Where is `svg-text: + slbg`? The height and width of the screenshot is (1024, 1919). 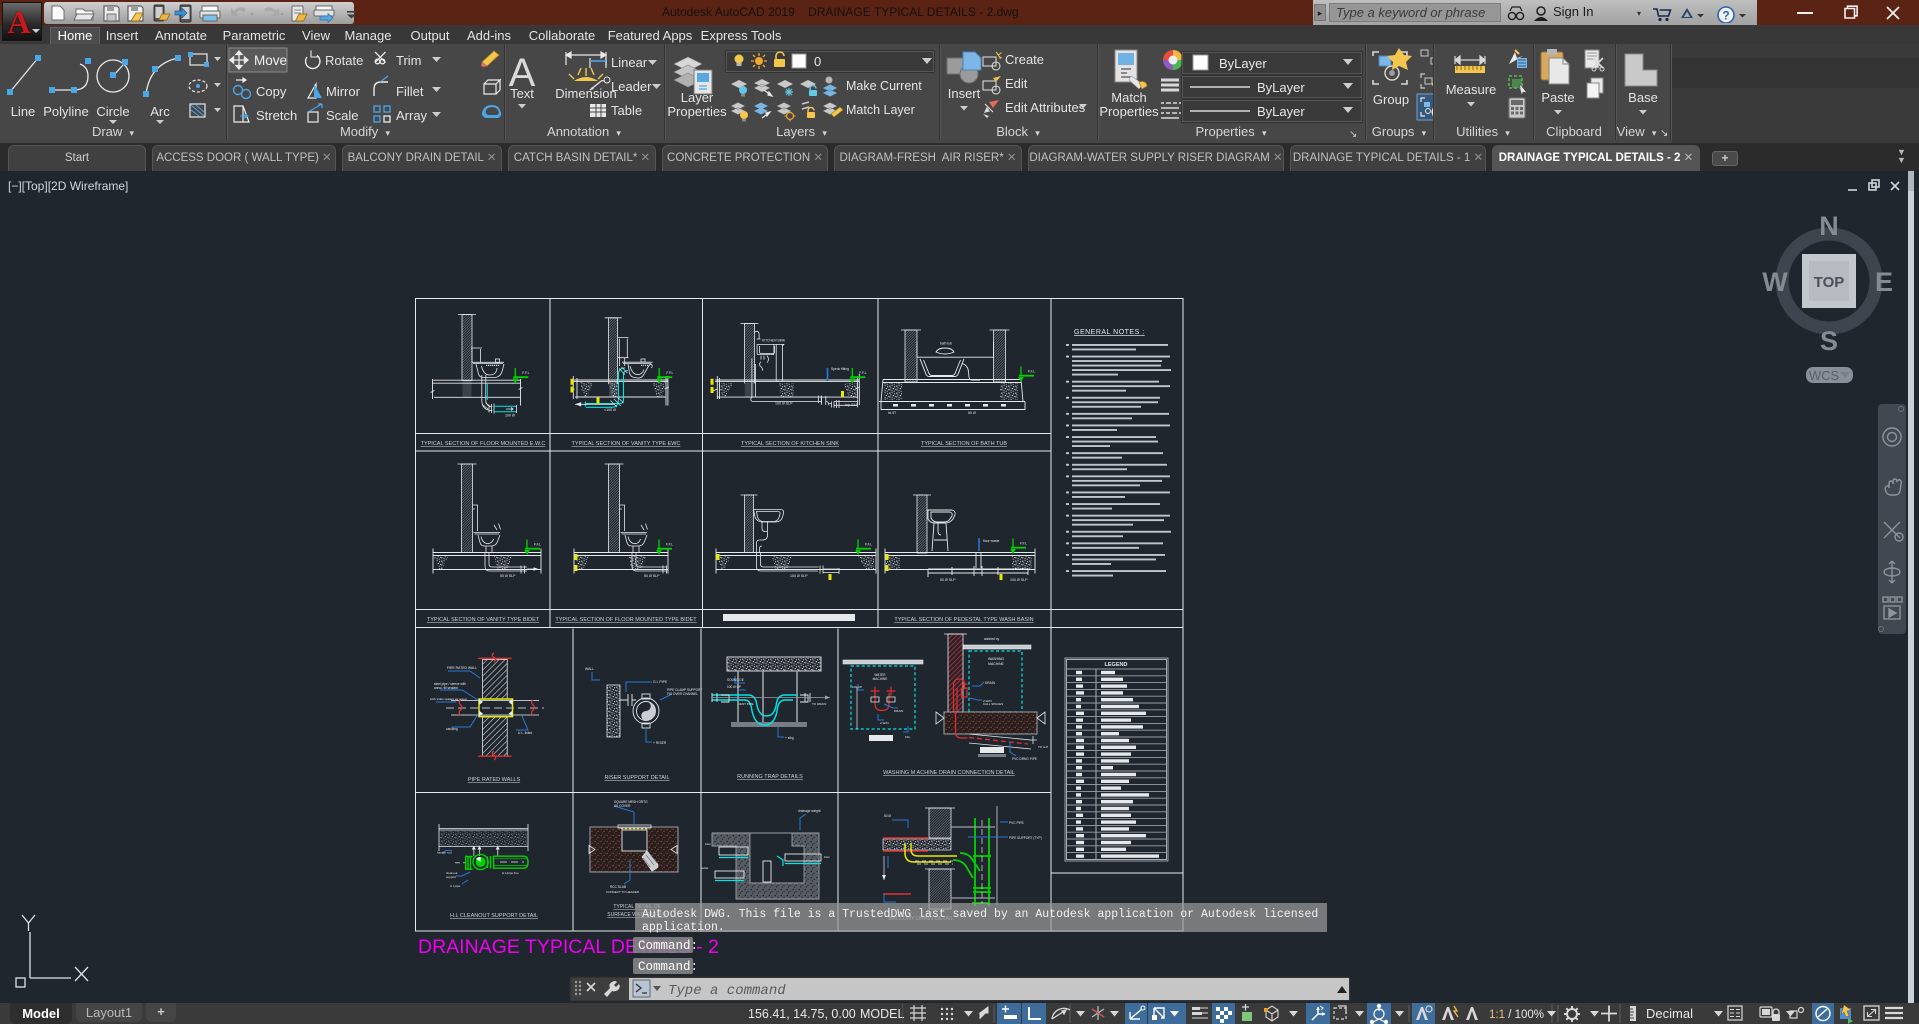 svg-text: + slbg is located at coordinates (789, 738).